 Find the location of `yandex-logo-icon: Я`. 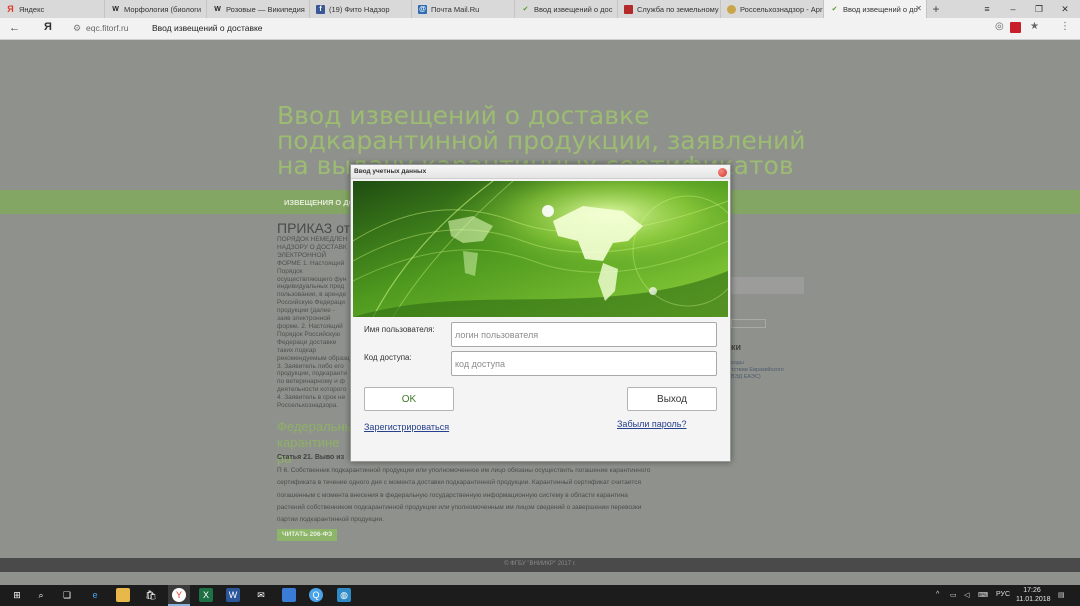

yandex-logo-icon: Я is located at coordinates (48, 27).